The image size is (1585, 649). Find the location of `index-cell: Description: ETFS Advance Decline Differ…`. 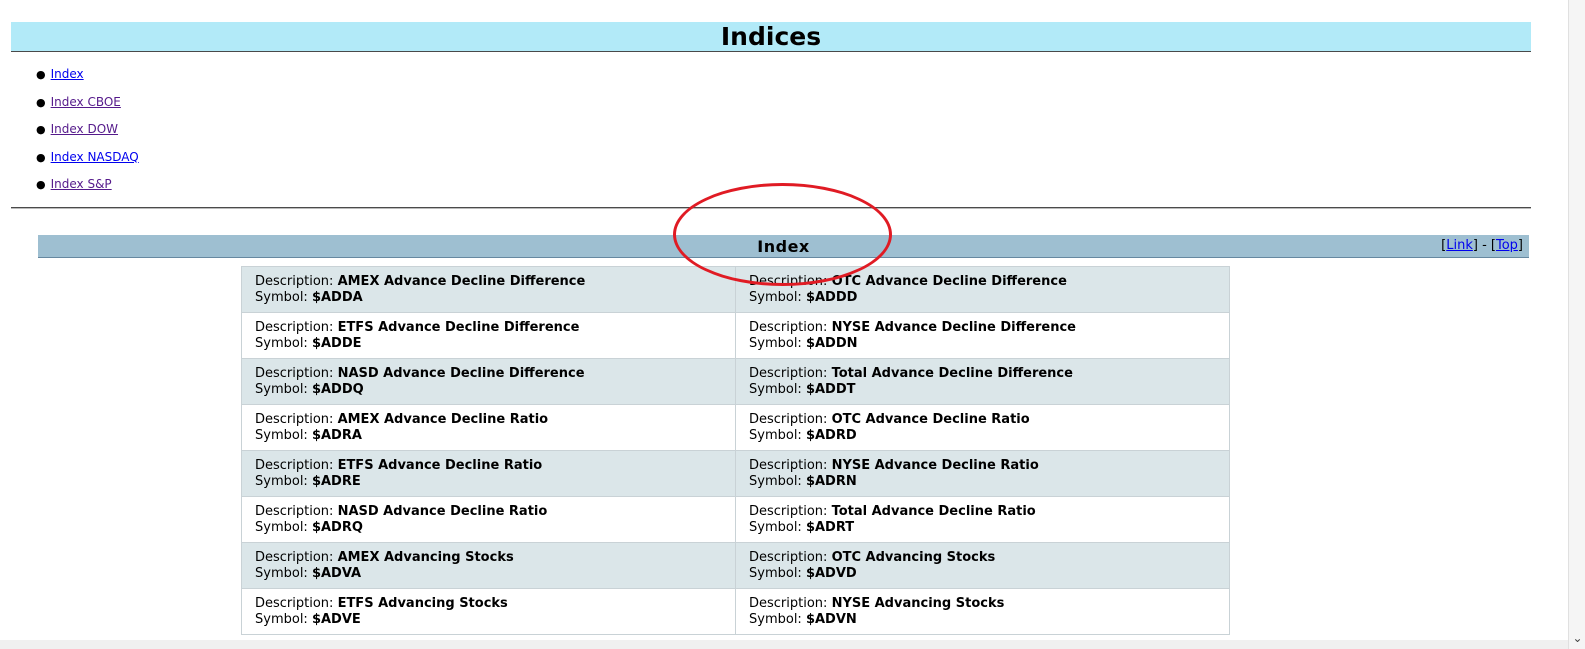

index-cell: Description: ETFS Advance Decline Differ… is located at coordinates (488, 335).